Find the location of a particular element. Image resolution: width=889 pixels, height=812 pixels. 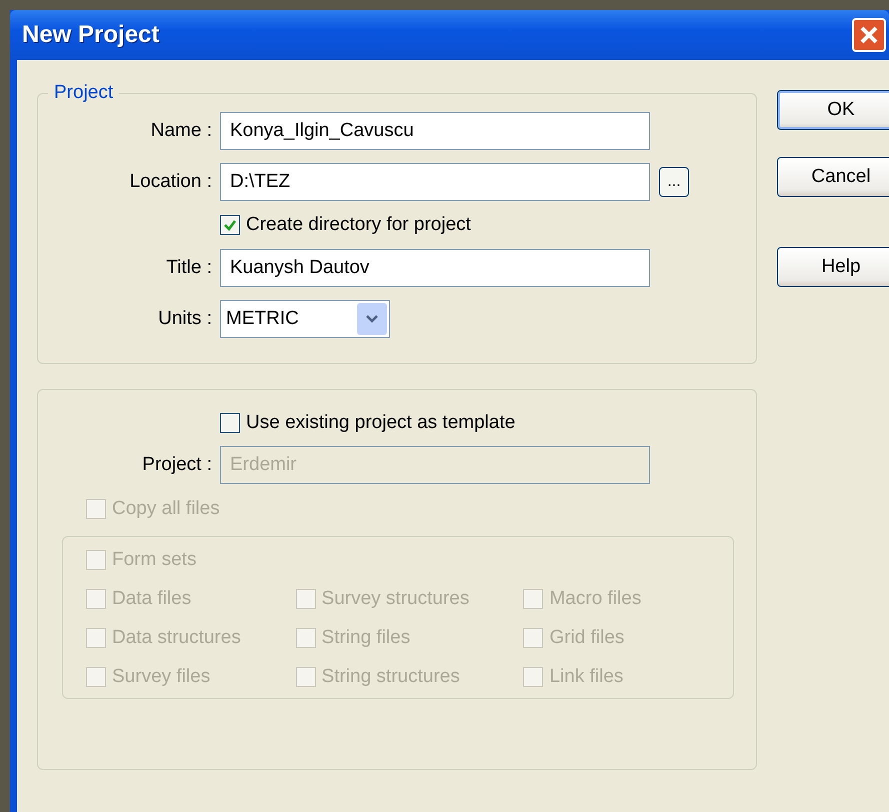

checkbox-label: Link files is located at coordinates (586, 677).